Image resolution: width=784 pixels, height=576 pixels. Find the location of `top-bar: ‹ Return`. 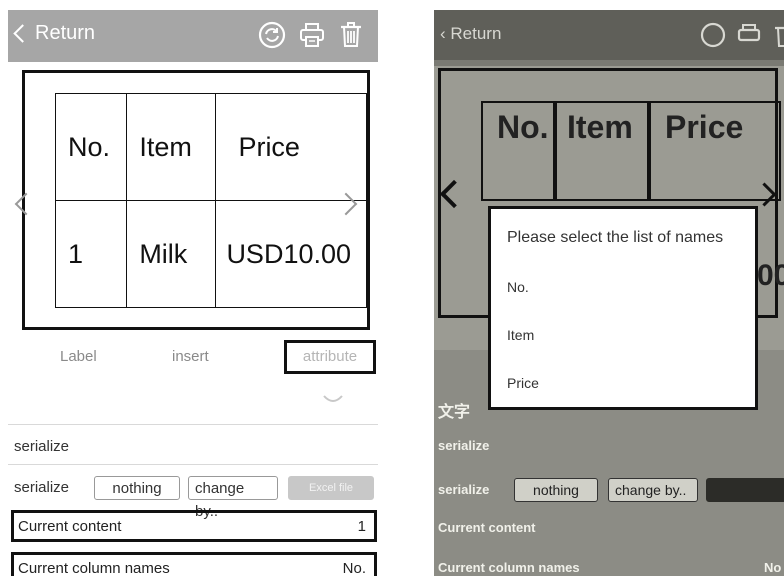

top-bar: ‹ Return is located at coordinates (609, 35).